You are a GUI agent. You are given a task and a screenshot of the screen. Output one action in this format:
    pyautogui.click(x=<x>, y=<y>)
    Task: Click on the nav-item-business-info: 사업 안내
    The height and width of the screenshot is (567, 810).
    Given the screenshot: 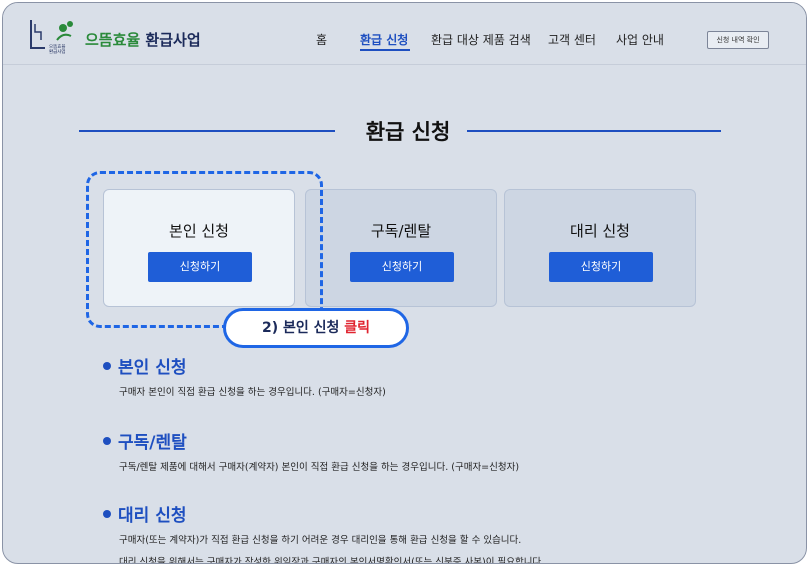 What is the action you would take?
    pyautogui.click(x=640, y=39)
    